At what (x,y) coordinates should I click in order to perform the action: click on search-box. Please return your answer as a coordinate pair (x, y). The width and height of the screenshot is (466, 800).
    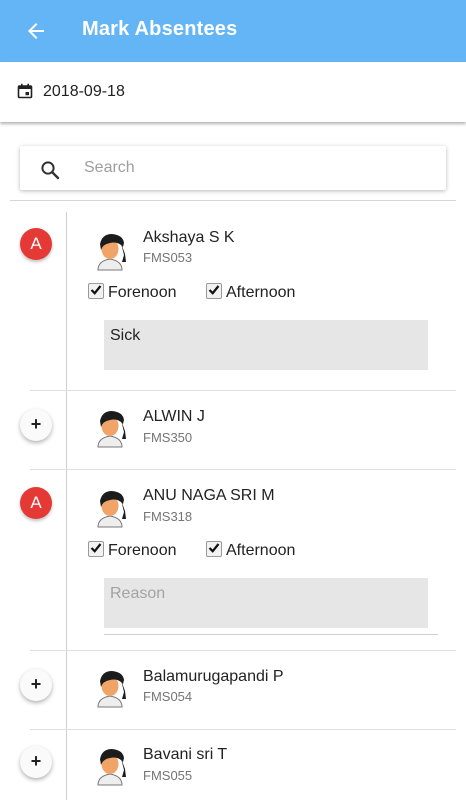
    Looking at the image, I should click on (233, 168).